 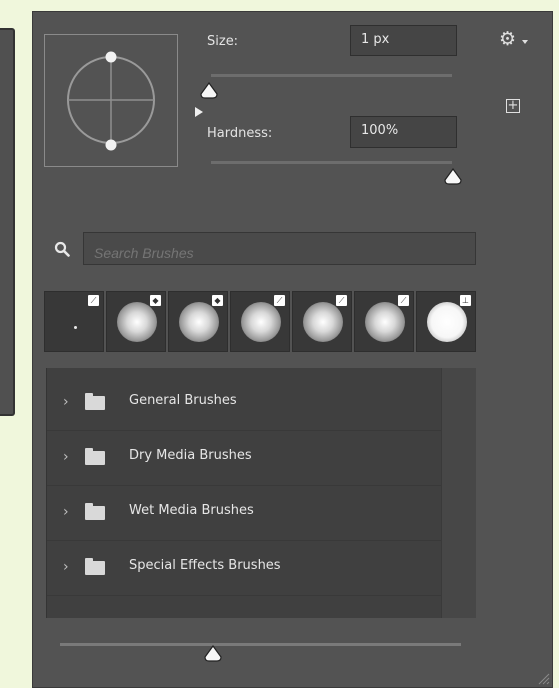 I want to click on hardness-slider-track, so click(x=331, y=162).